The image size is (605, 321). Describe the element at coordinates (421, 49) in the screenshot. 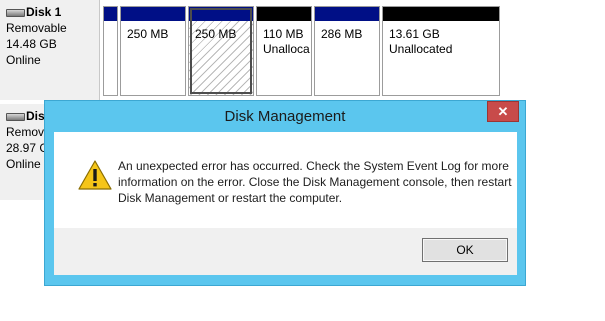

I see `partition-status: Unallocated` at that location.